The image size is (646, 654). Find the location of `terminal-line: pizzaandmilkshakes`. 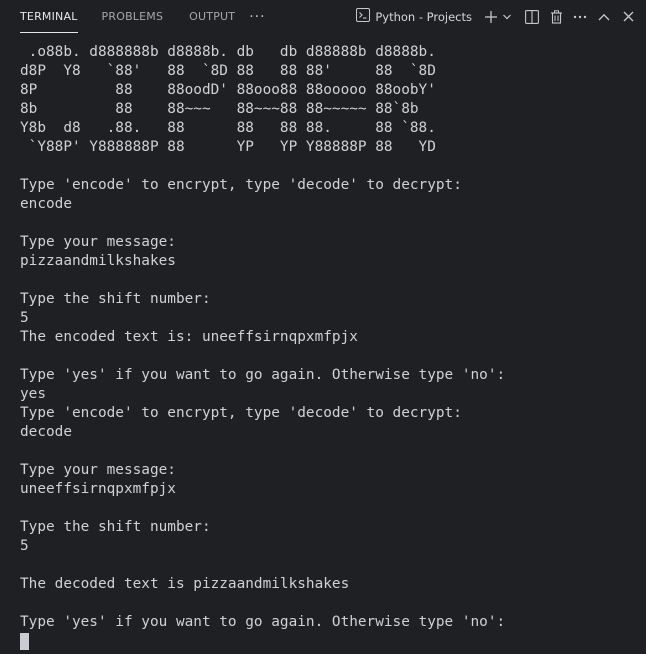

terminal-line: pizzaandmilkshakes is located at coordinates (98, 261).